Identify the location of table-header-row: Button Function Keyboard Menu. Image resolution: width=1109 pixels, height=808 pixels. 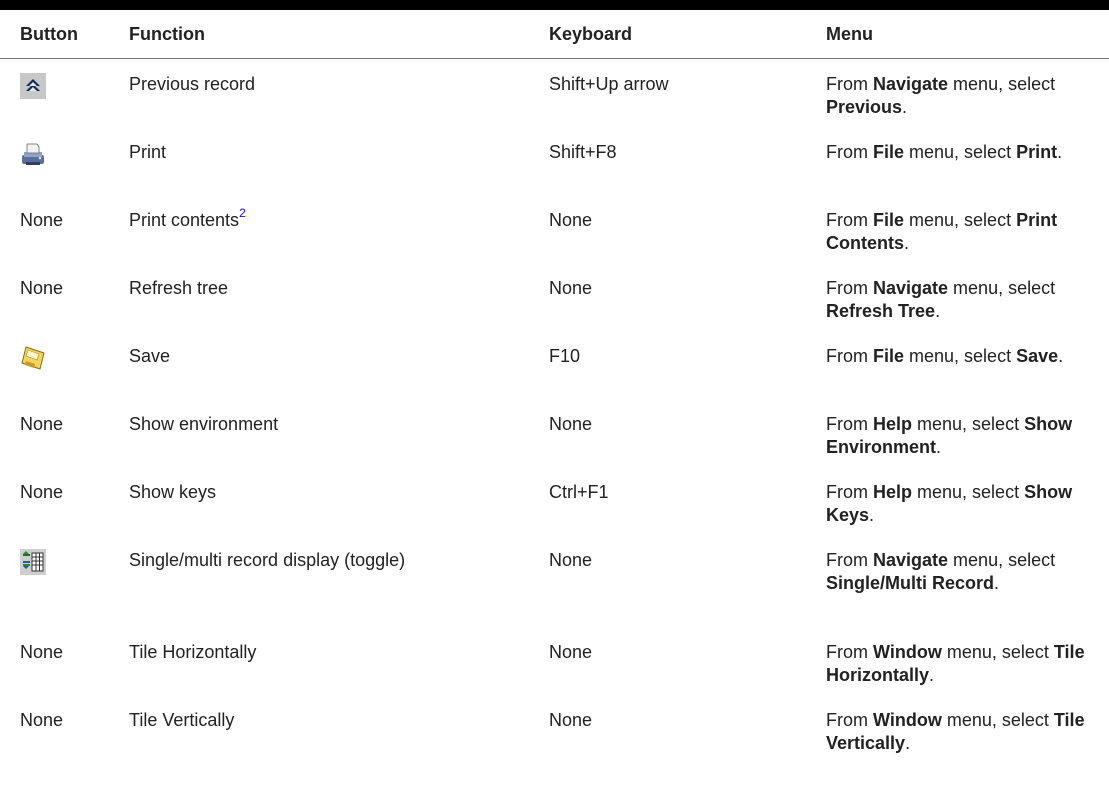
(554, 34).